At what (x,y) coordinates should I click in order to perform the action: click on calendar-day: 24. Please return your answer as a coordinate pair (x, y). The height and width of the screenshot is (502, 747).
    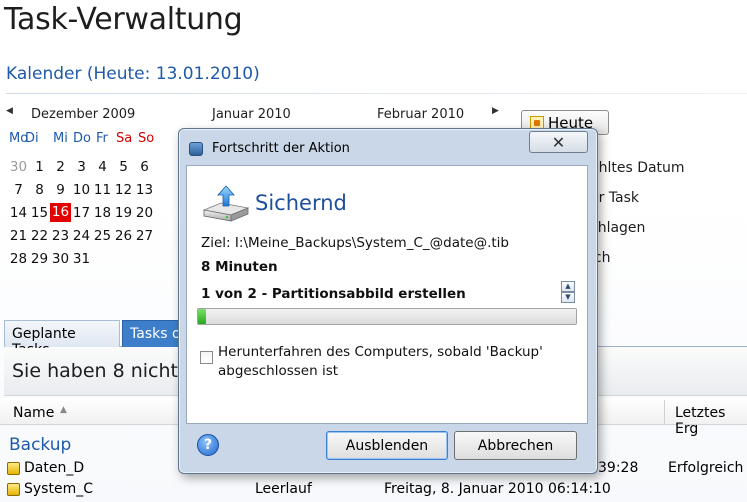
    Looking at the image, I should click on (81, 236).